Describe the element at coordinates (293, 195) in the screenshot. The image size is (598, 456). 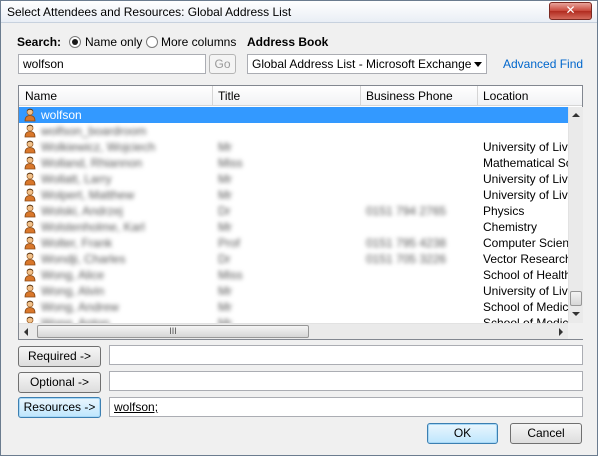
I see `table-row: Wolpert, Matthew Mr University of Liver` at that location.